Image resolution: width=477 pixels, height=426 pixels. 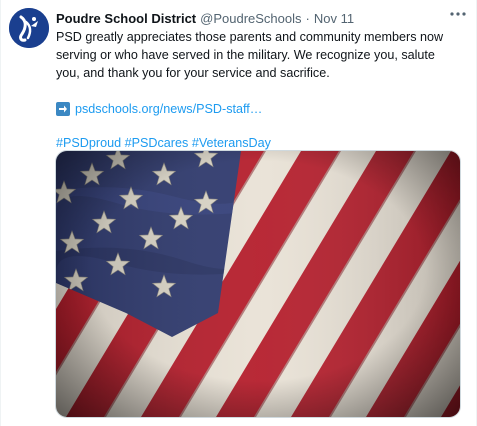 I want to click on author-handle: @PoudreSchools, so click(x=250, y=18).